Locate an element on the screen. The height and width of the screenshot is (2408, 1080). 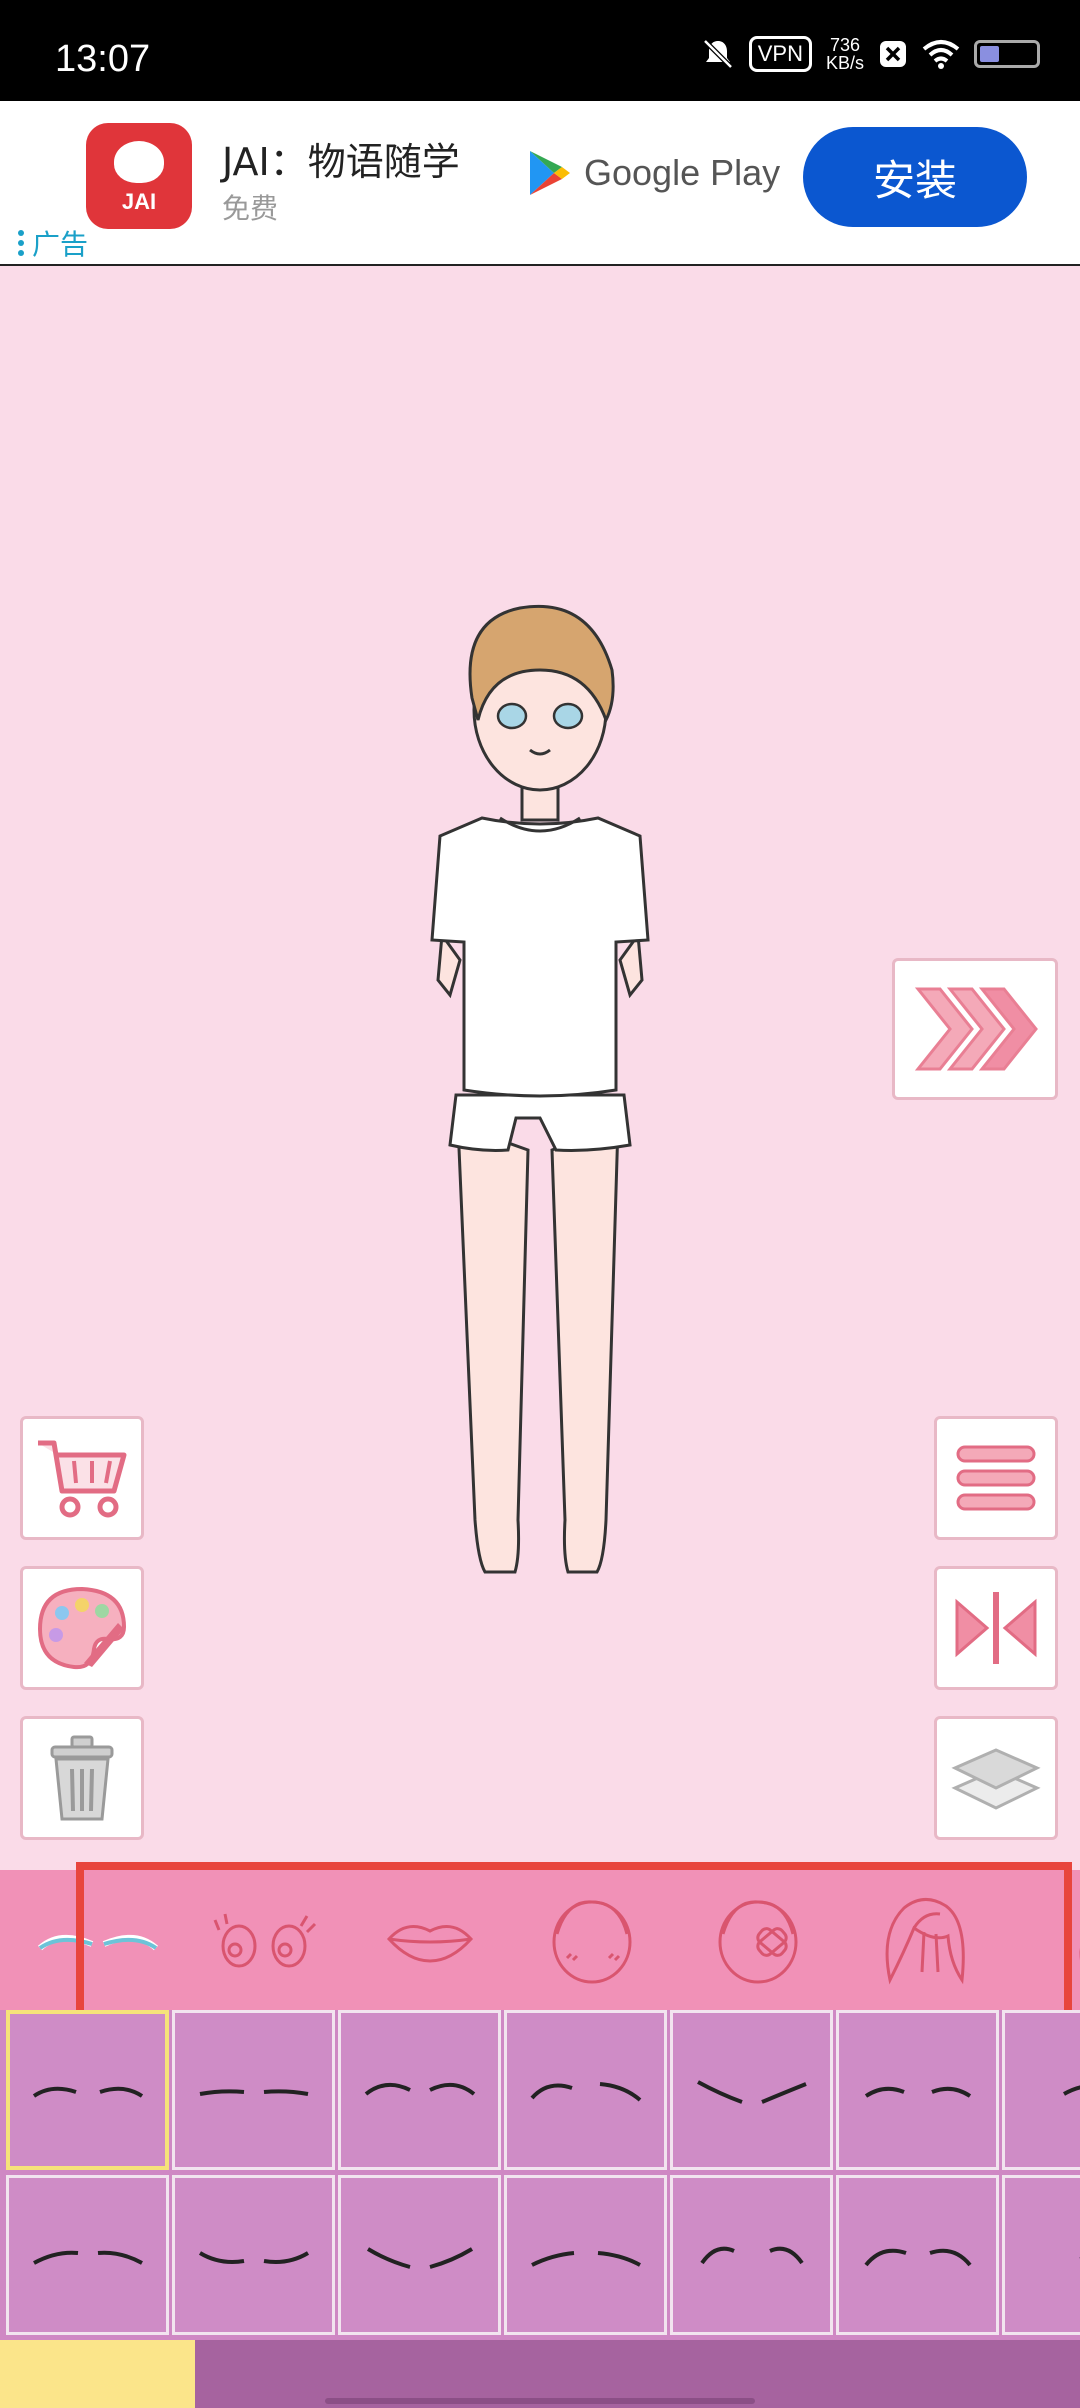
delete-button is located at coordinates (82, 1778).